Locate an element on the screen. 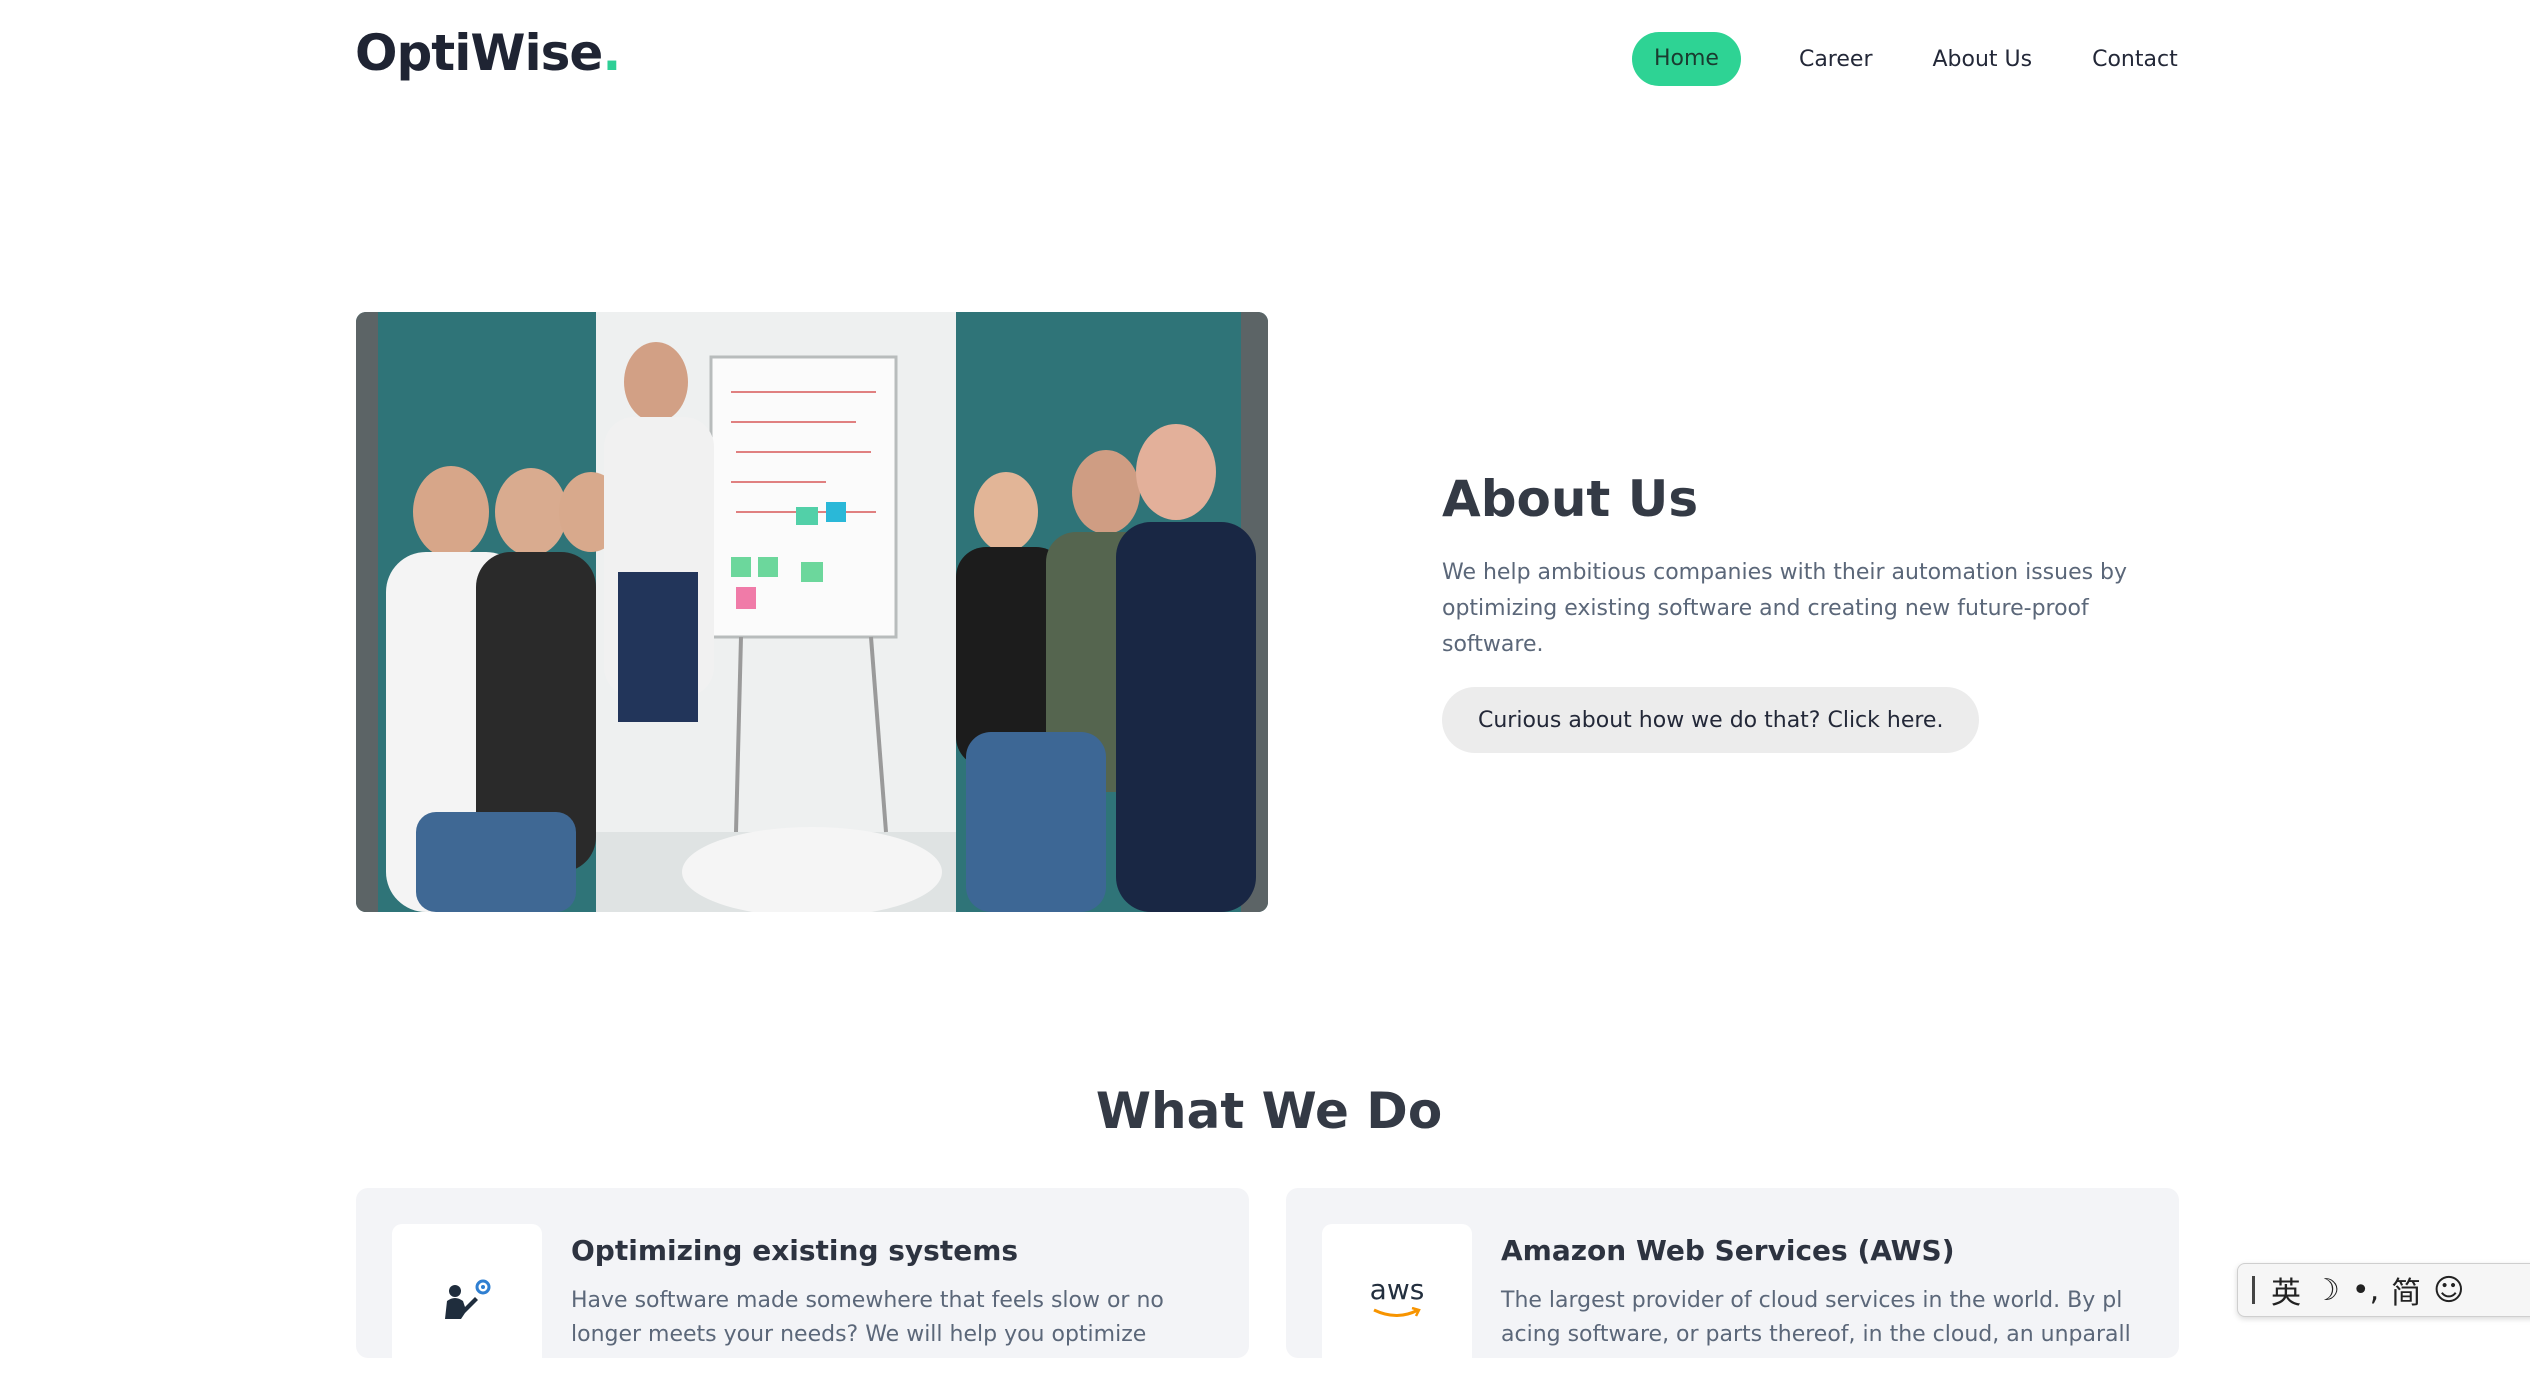 This screenshot has height=1374, width=2530. service-icon-box is located at coordinates (467, 1299).